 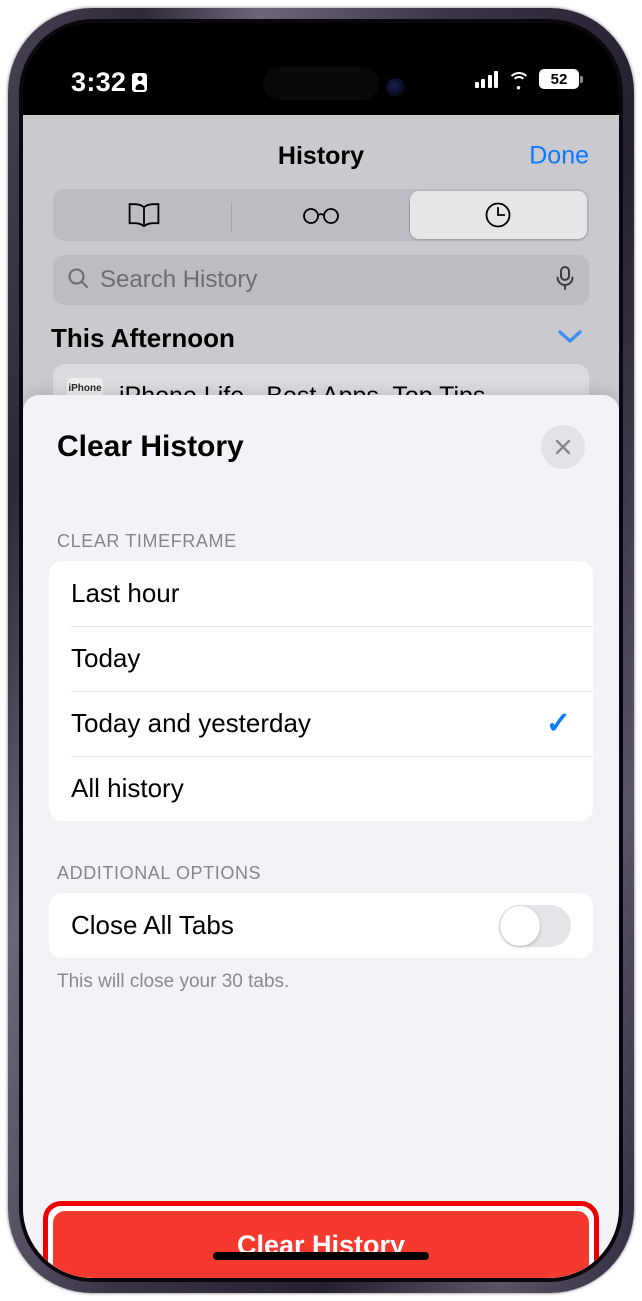 I want to click on search-placeholder: Search History, so click(x=179, y=279).